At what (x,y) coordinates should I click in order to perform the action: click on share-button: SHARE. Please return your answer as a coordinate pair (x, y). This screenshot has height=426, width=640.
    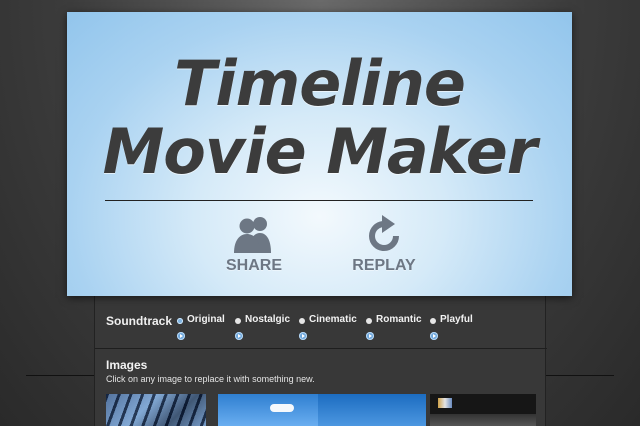
    Looking at the image, I should click on (254, 245).